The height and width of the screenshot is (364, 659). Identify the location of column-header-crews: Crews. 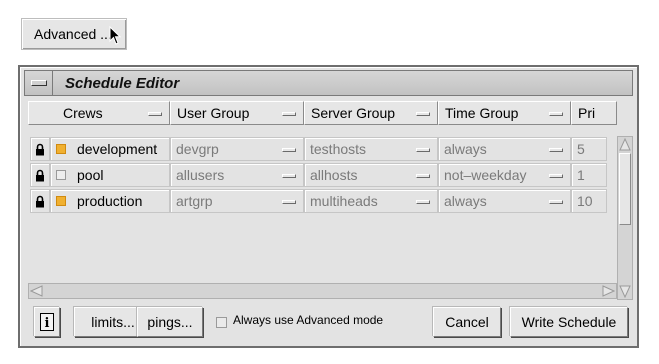
(99, 113).